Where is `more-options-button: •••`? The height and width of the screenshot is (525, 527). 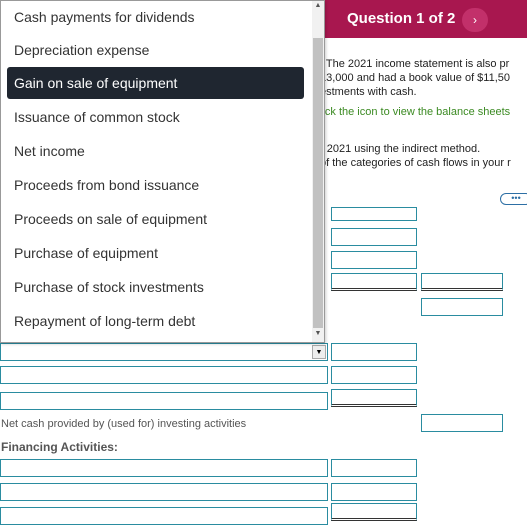 more-options-button: ••• is located at coordinates (513, 199).